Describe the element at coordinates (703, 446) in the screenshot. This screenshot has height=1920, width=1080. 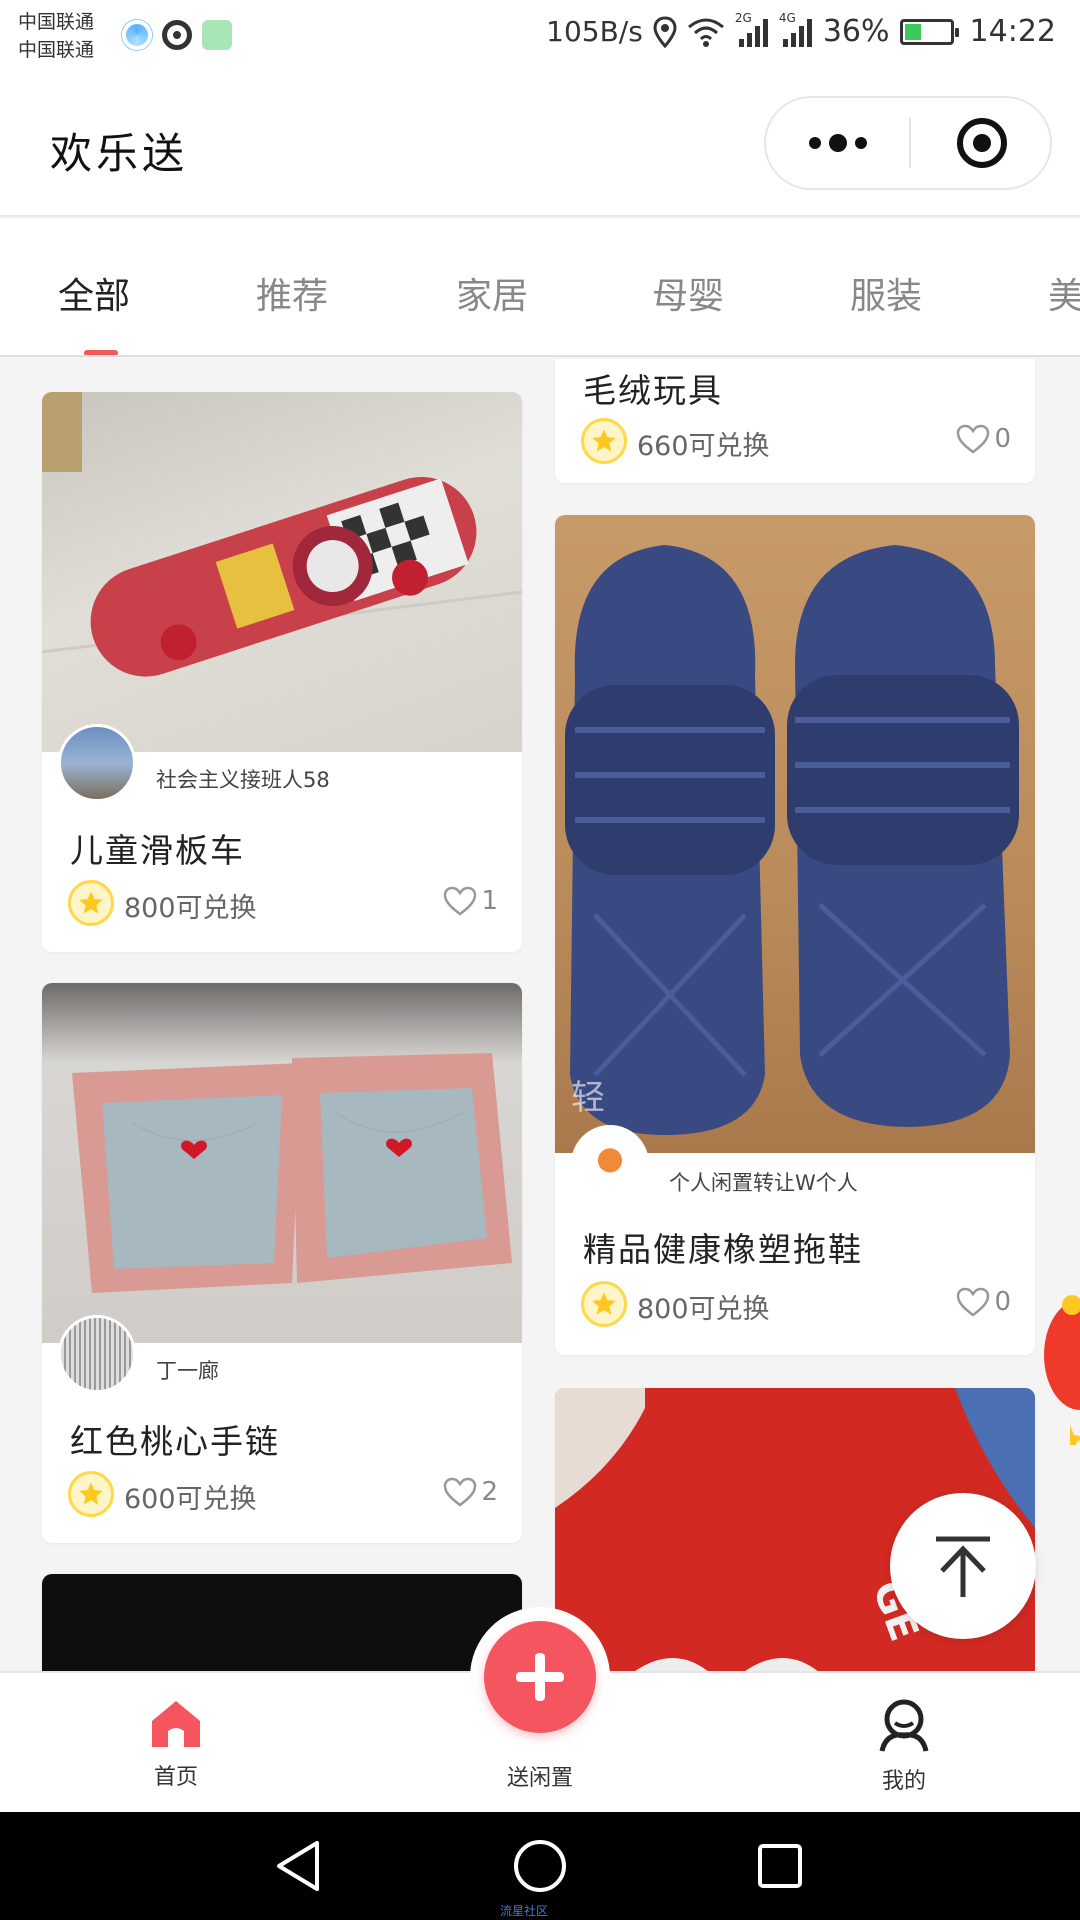
I see `price-label: 660可兑换` at that location.